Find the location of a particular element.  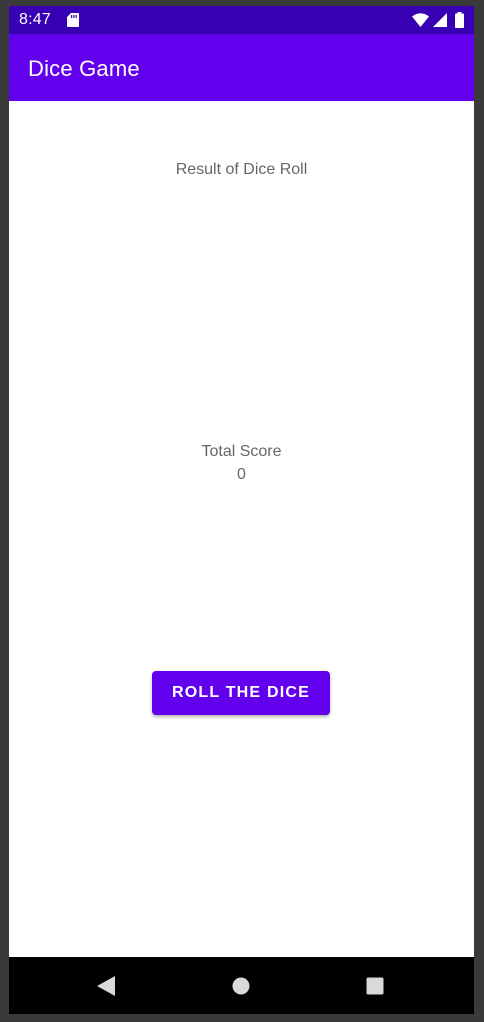

status-time: 8:47 is located at coordinates (35, 19).